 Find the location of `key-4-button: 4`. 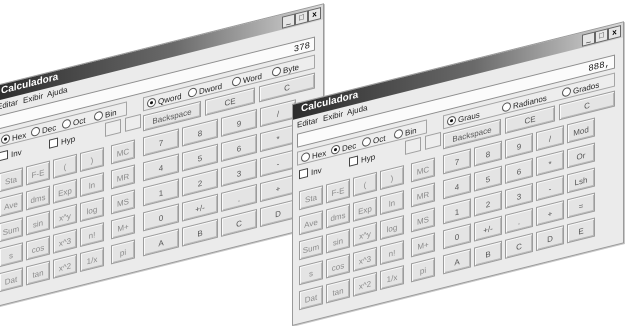

key-4-button: 4 is located at coordinates (457, 186).